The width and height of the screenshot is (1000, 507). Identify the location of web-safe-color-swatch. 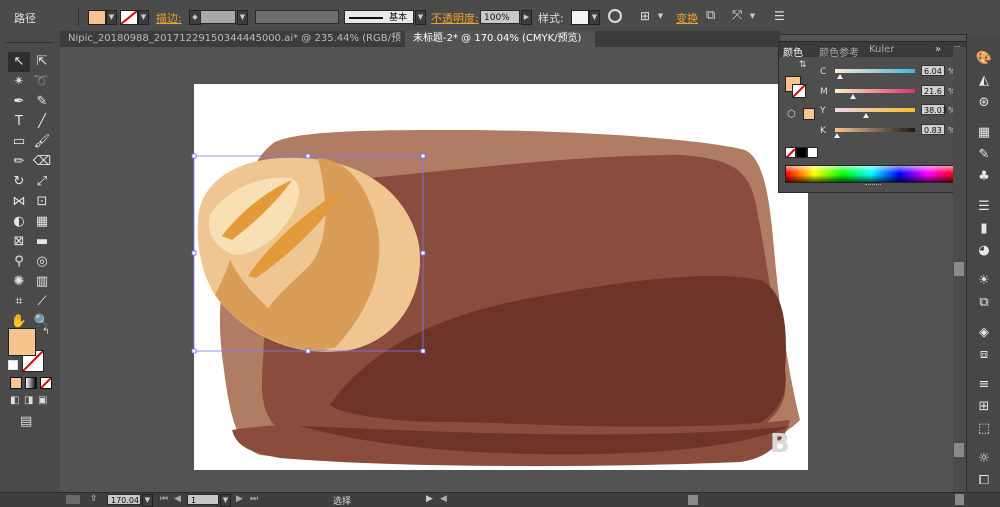
(809, 114).